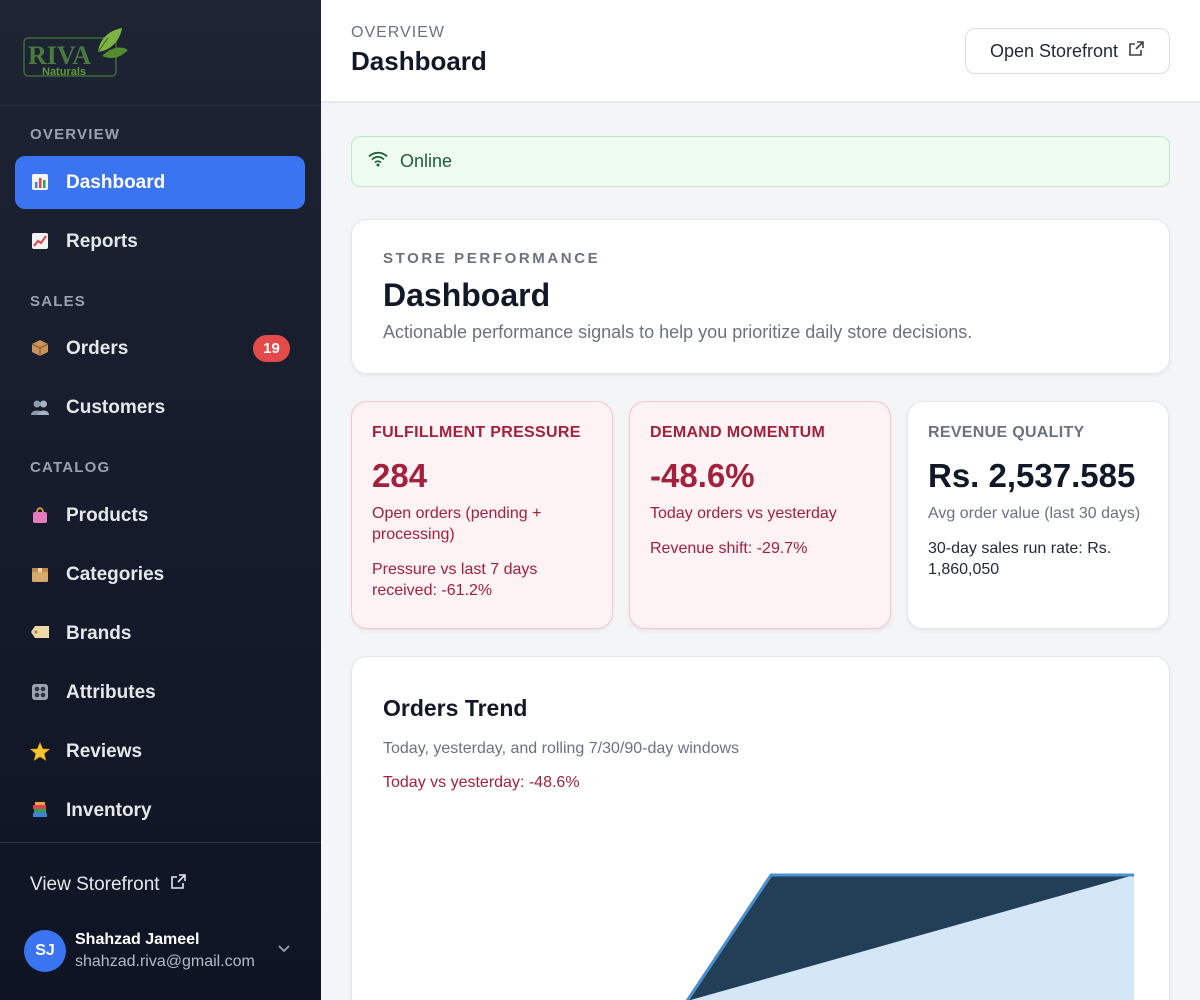  Describe the element at coordinates (378, 161) in the screenshot. I see `wifi-icon` at that location.